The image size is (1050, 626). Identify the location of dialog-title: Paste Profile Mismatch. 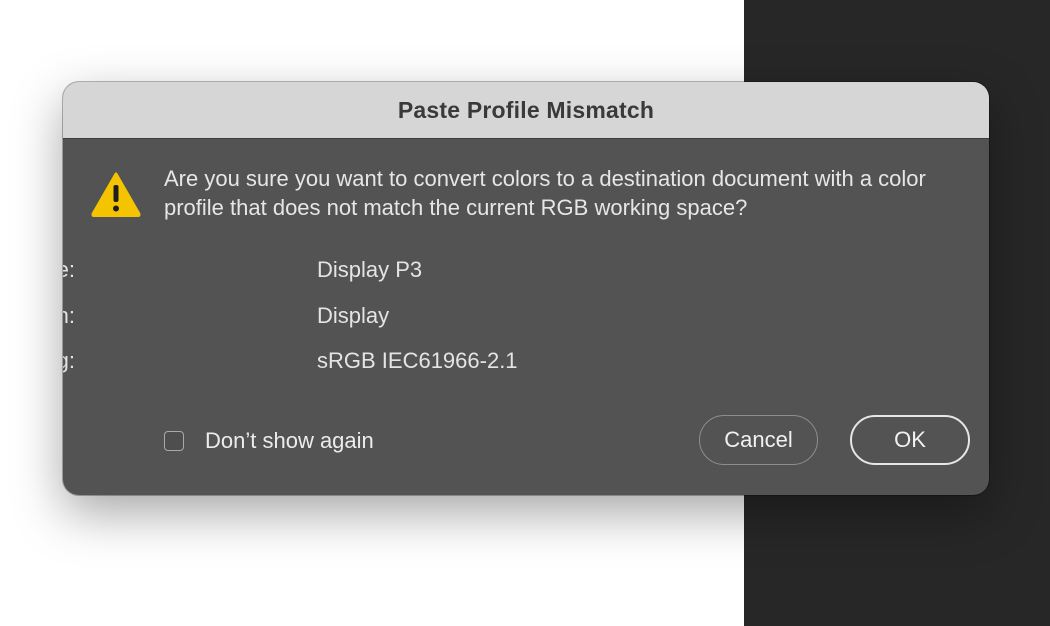
(526, 109).